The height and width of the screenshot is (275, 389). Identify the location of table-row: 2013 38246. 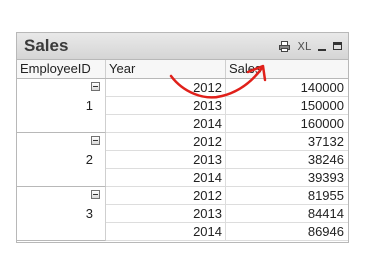
(227, 160).